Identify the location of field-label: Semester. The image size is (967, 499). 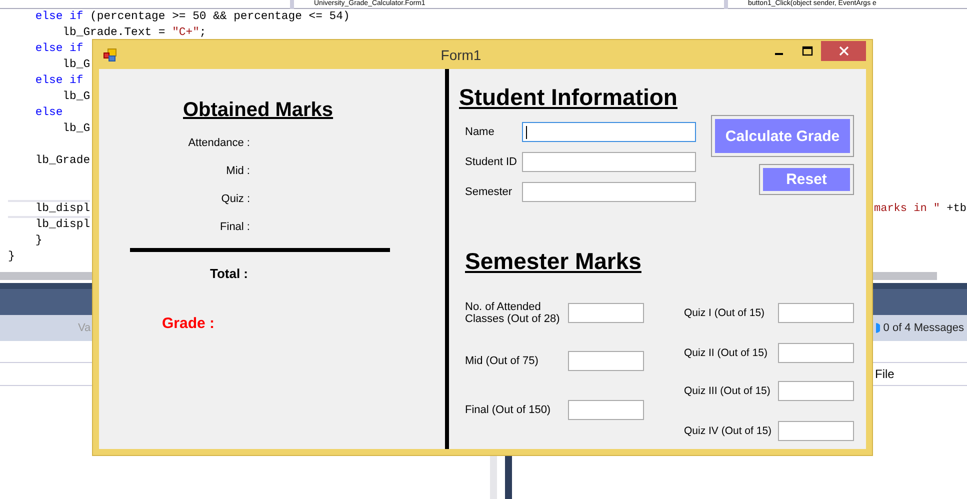
(489, 192).